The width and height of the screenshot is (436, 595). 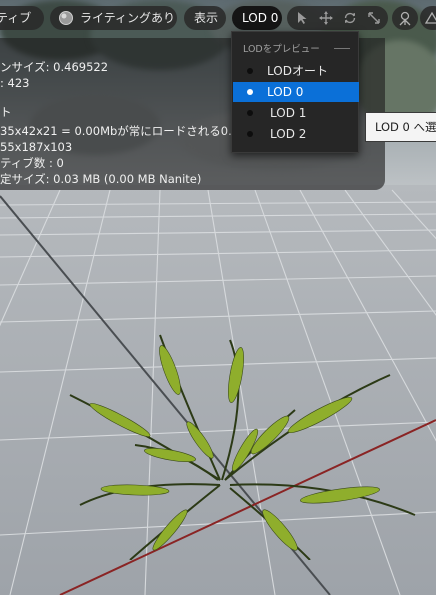 What do you see at coordinates (285, 92) in the screenshot?
I see `lod-item-label: LOD 0` at bounding box center [285, 92].